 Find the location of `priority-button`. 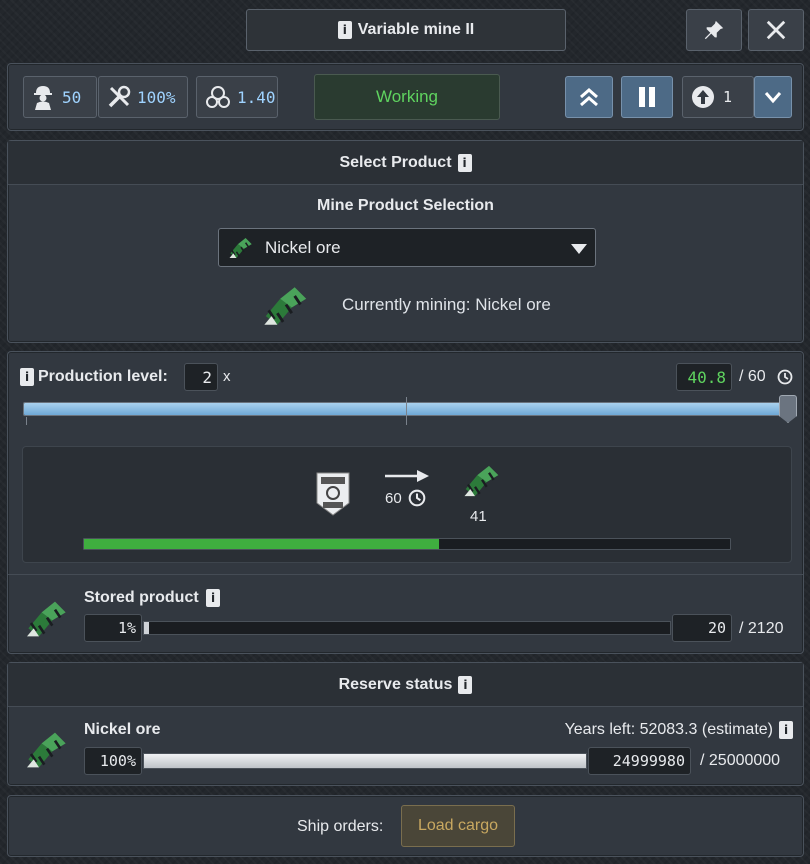

priority-button is located at coordinates (589, 97).